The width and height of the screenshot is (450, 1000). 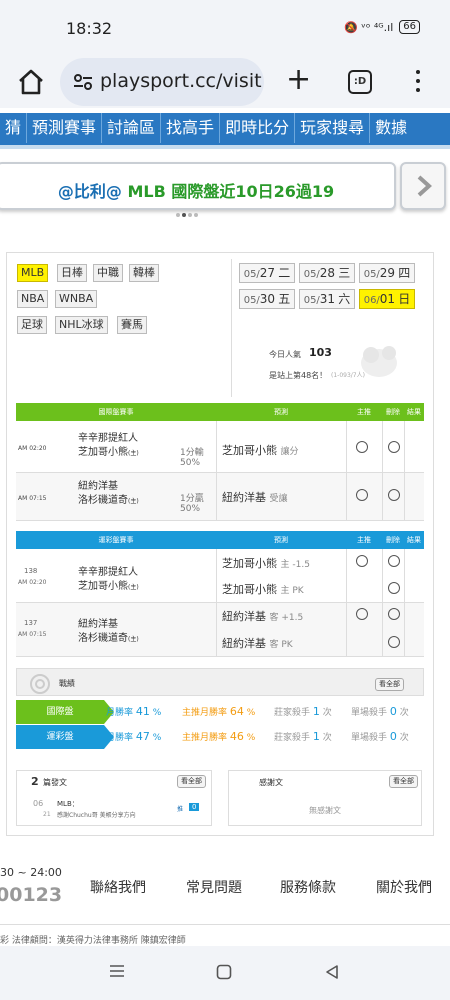 What do you see at coordinates (214, 887) in the screenshot?
I see `footer-link-faq: 常見問題` at bounding box center [214, 887].